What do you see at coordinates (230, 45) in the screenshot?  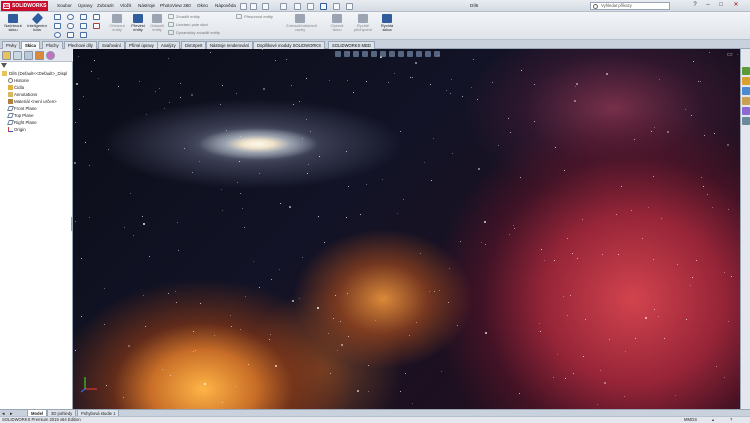 I see `tab-render-tools: Nástroje renderování` at bounding box center [230, 45].